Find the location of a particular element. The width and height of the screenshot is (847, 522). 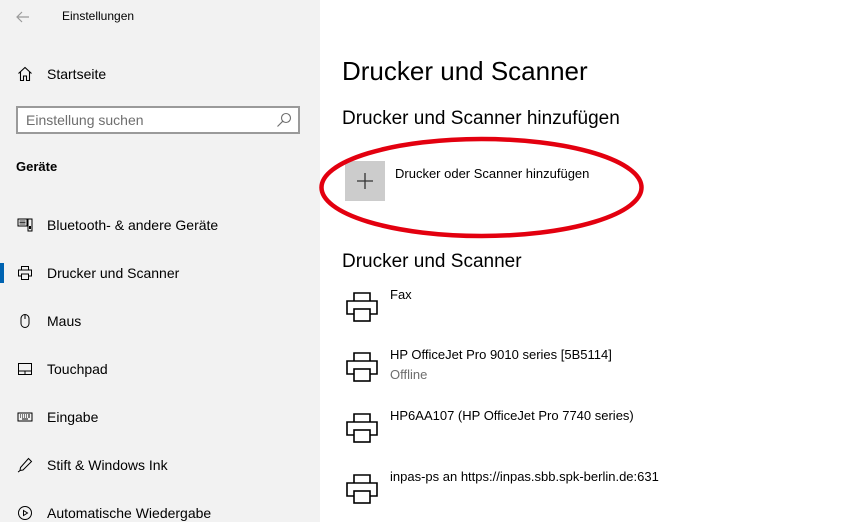

printer-name: HP OfficeJet Pro 9010 series [5B5114] is located at coordinates (501, 354).